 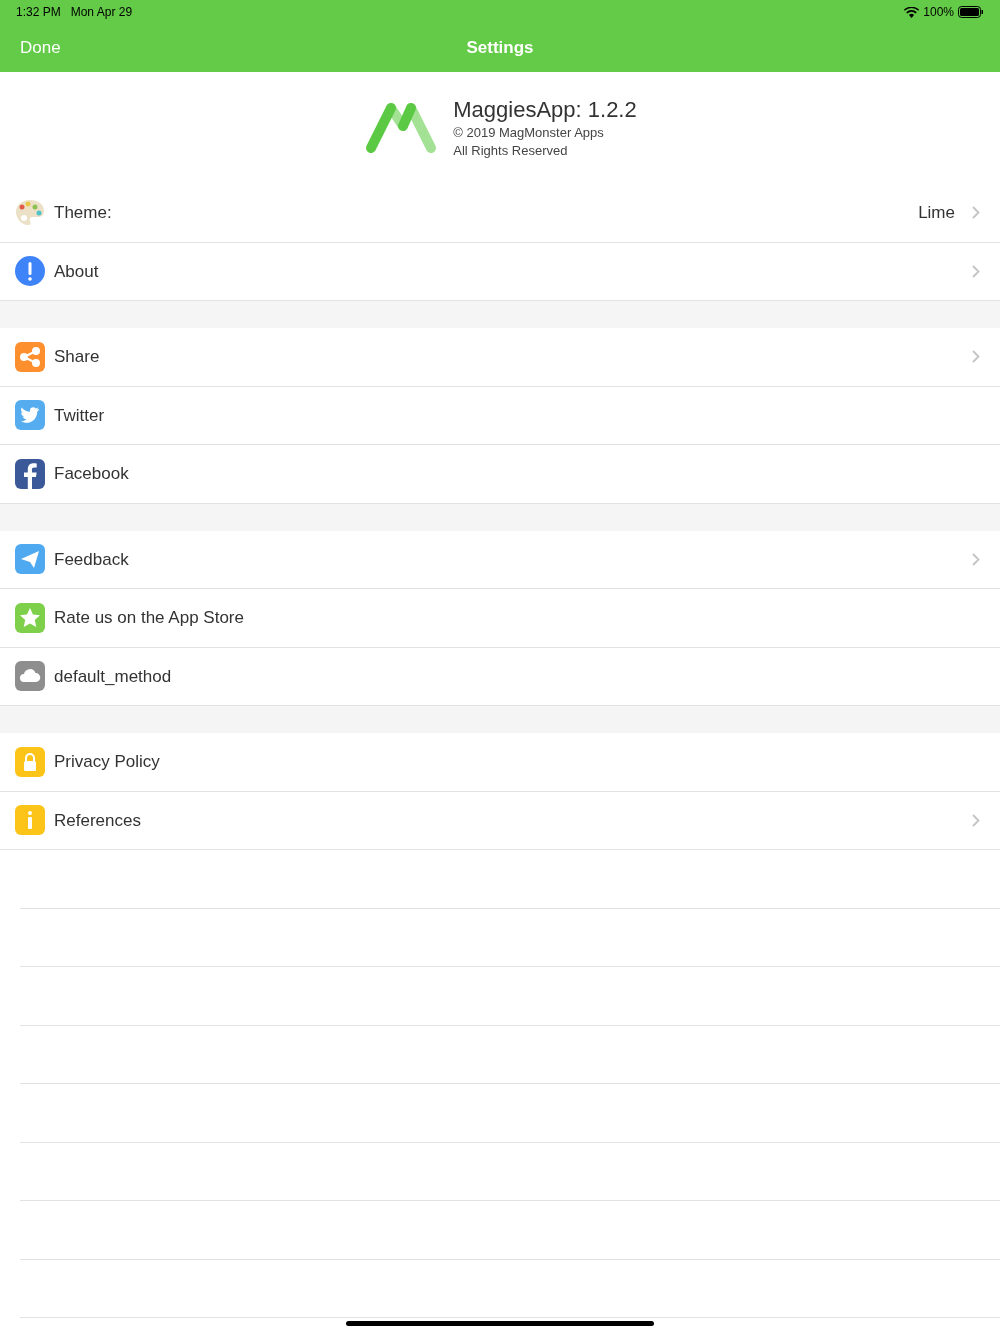 I want to click on wifi-icon, so click(x=912, y=12).